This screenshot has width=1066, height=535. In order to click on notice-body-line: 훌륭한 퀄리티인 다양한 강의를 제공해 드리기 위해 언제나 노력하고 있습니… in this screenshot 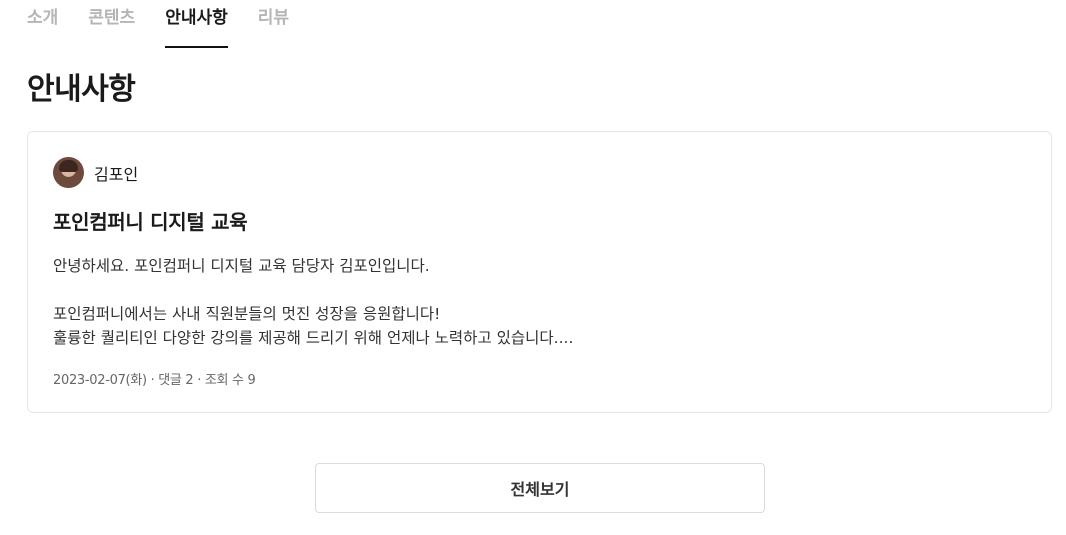, I will do `click(313, 338)`.